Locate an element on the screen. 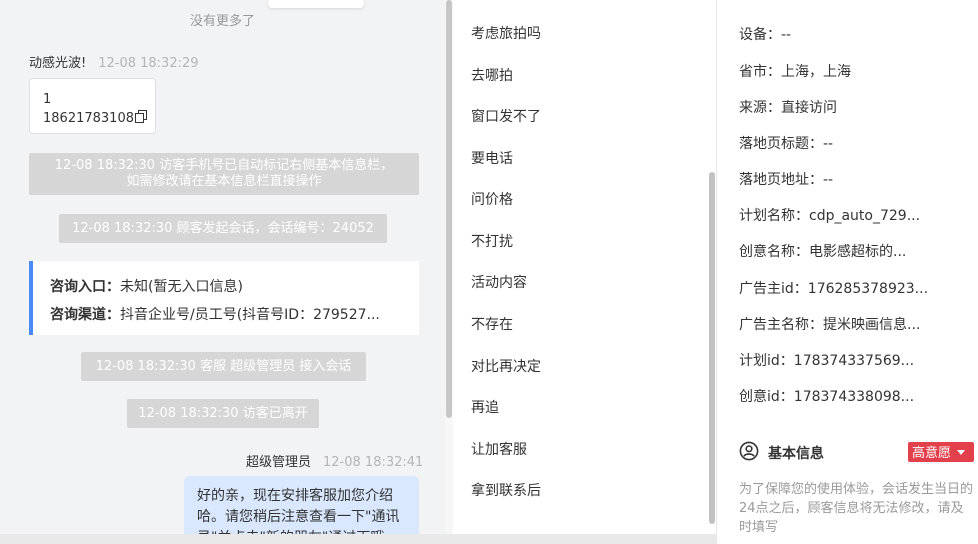 Image resolution: width=978 pixels, height=544 pixels. field-label: 来源： is located at coordinates (760, 108).